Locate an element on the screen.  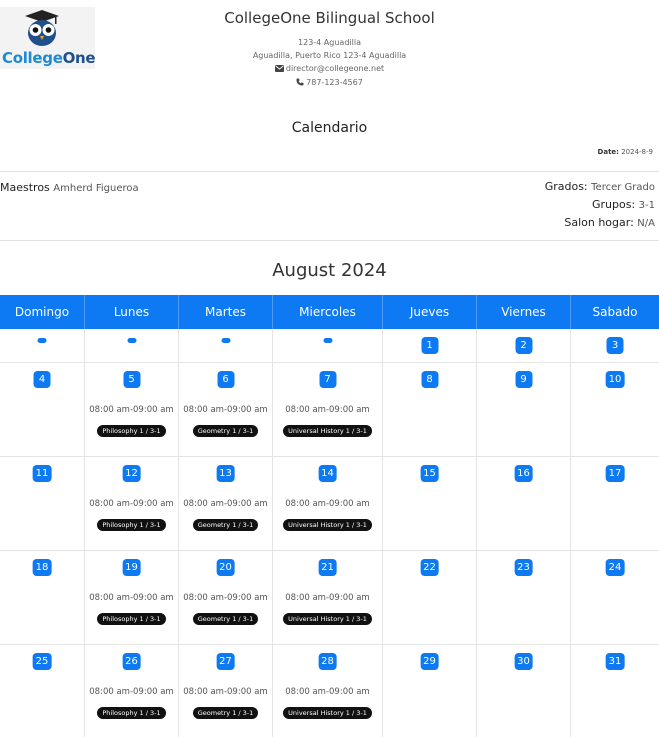
day-number: 5 is located at coordinates (131, 379).